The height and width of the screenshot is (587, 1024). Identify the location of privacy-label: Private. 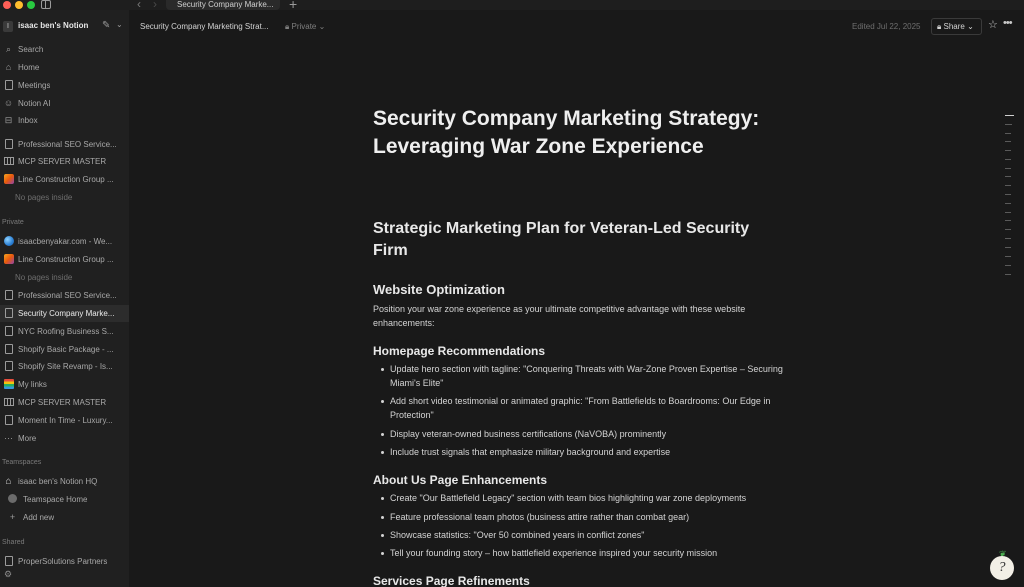
(304, 26).